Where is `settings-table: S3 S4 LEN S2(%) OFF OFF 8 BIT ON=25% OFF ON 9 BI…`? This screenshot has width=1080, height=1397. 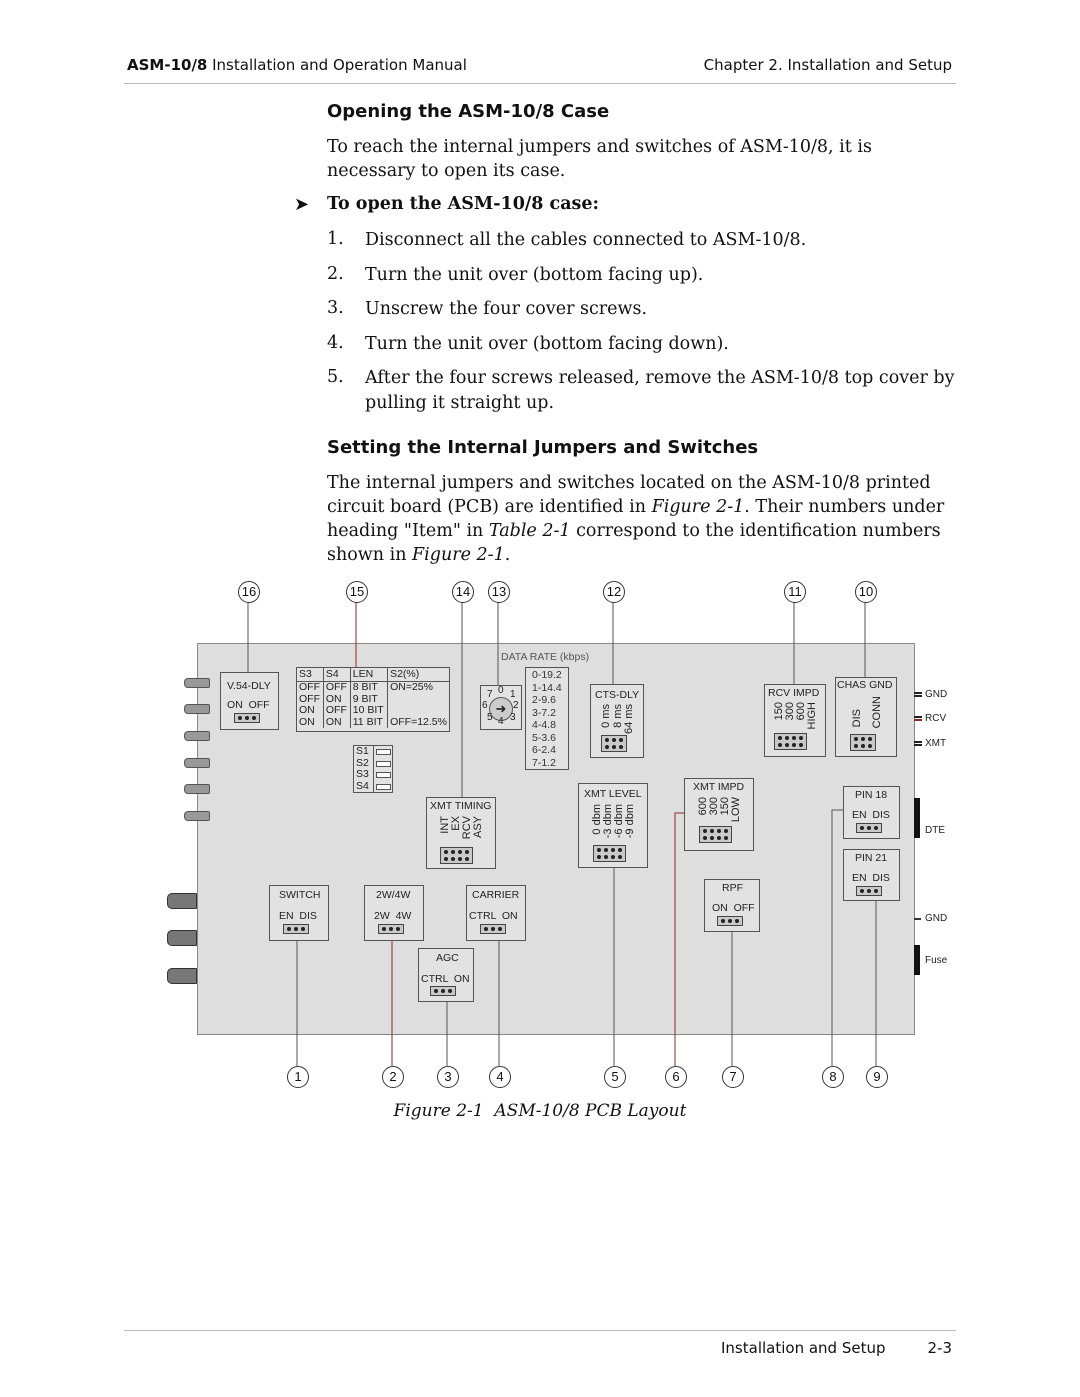 settings-table: S3 S4 LEN S2(%) OFF OFF 8 BIT ON=25% OFF ON 9 BI… is located at coordinates (373, 698).